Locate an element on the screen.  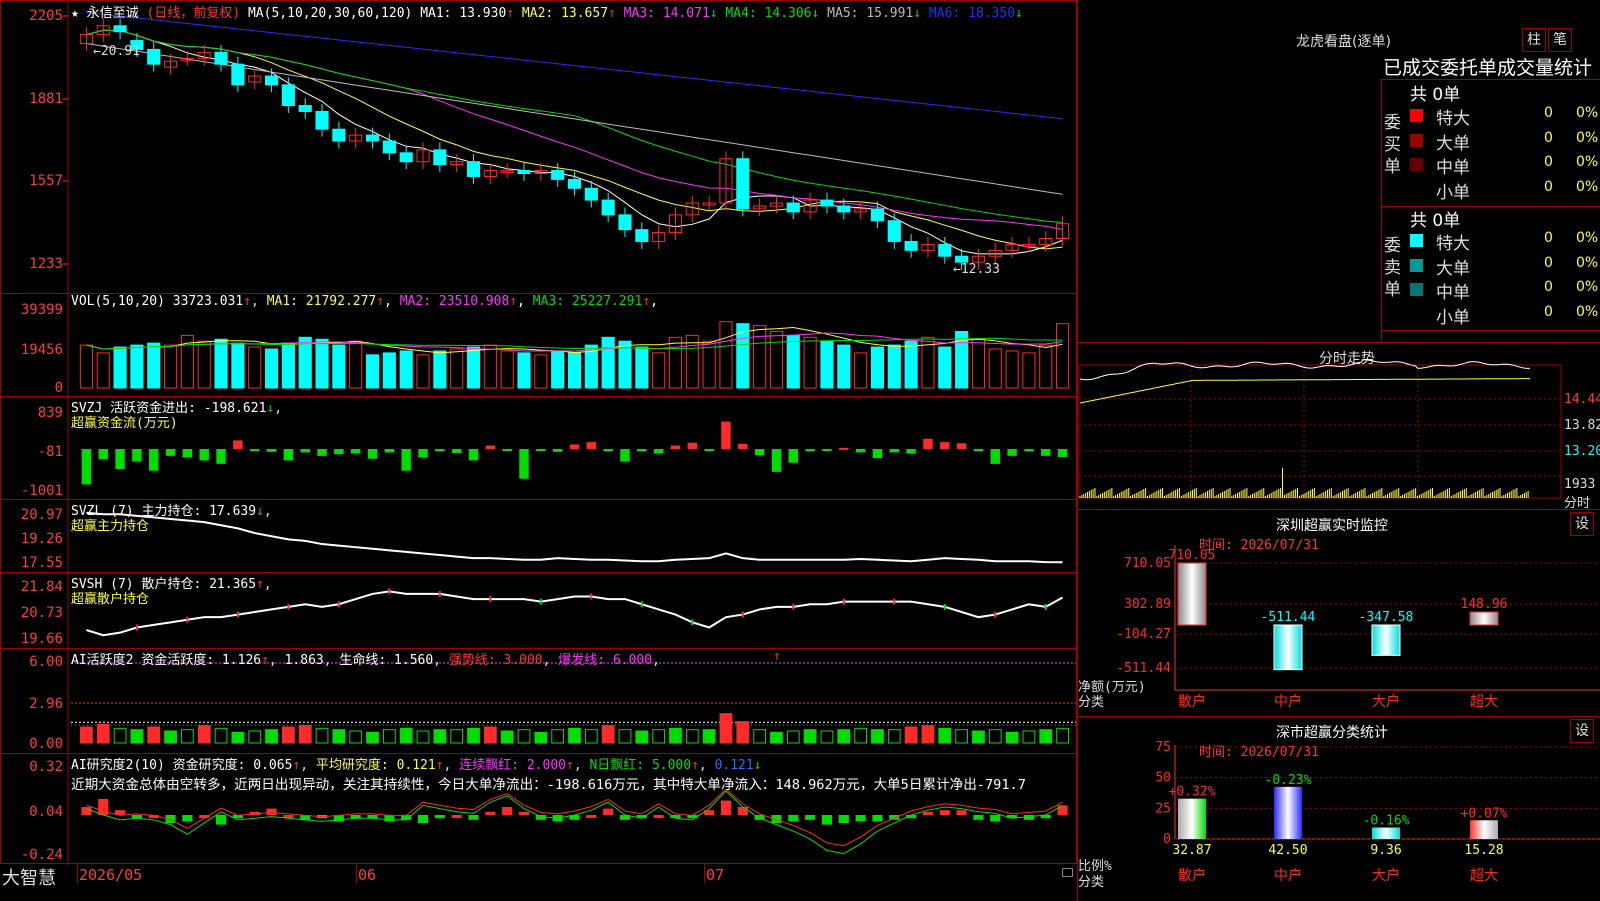
vol-y-tick: 19456 is located at coordinates (41, 350).